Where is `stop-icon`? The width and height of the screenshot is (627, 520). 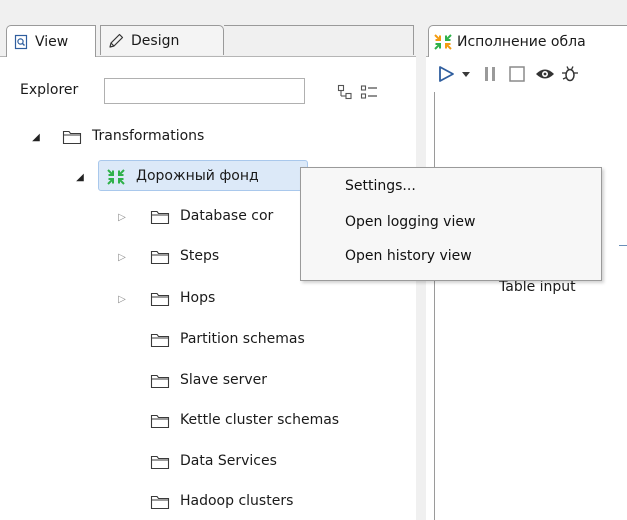
stop-icon is located at coordinates (517, 74).